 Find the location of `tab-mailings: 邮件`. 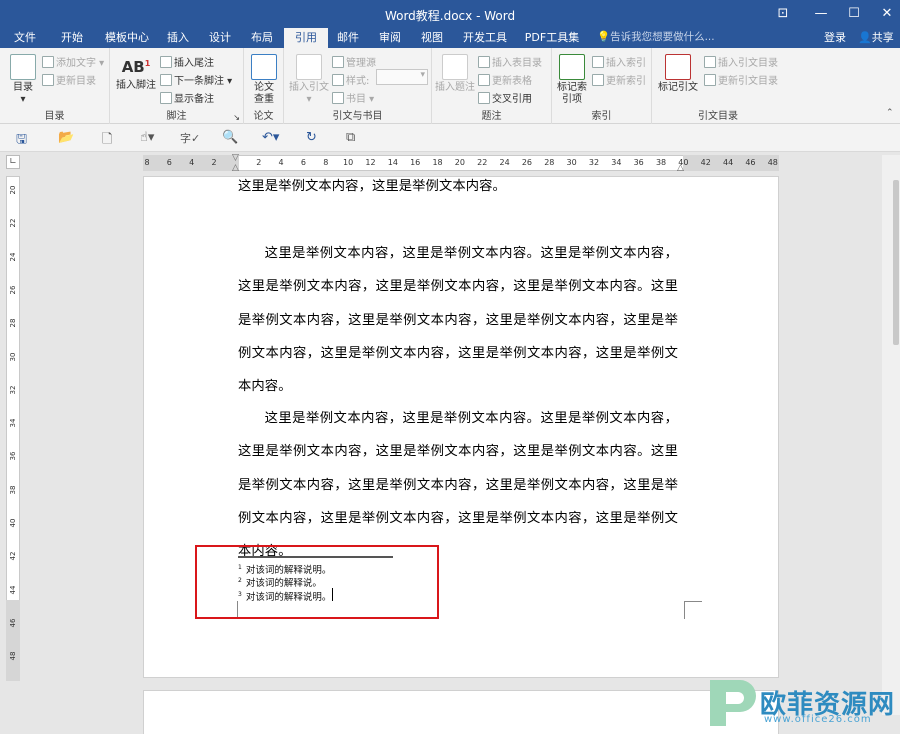

tab-mailings: 邮件 is located at coordinates (348, 38).